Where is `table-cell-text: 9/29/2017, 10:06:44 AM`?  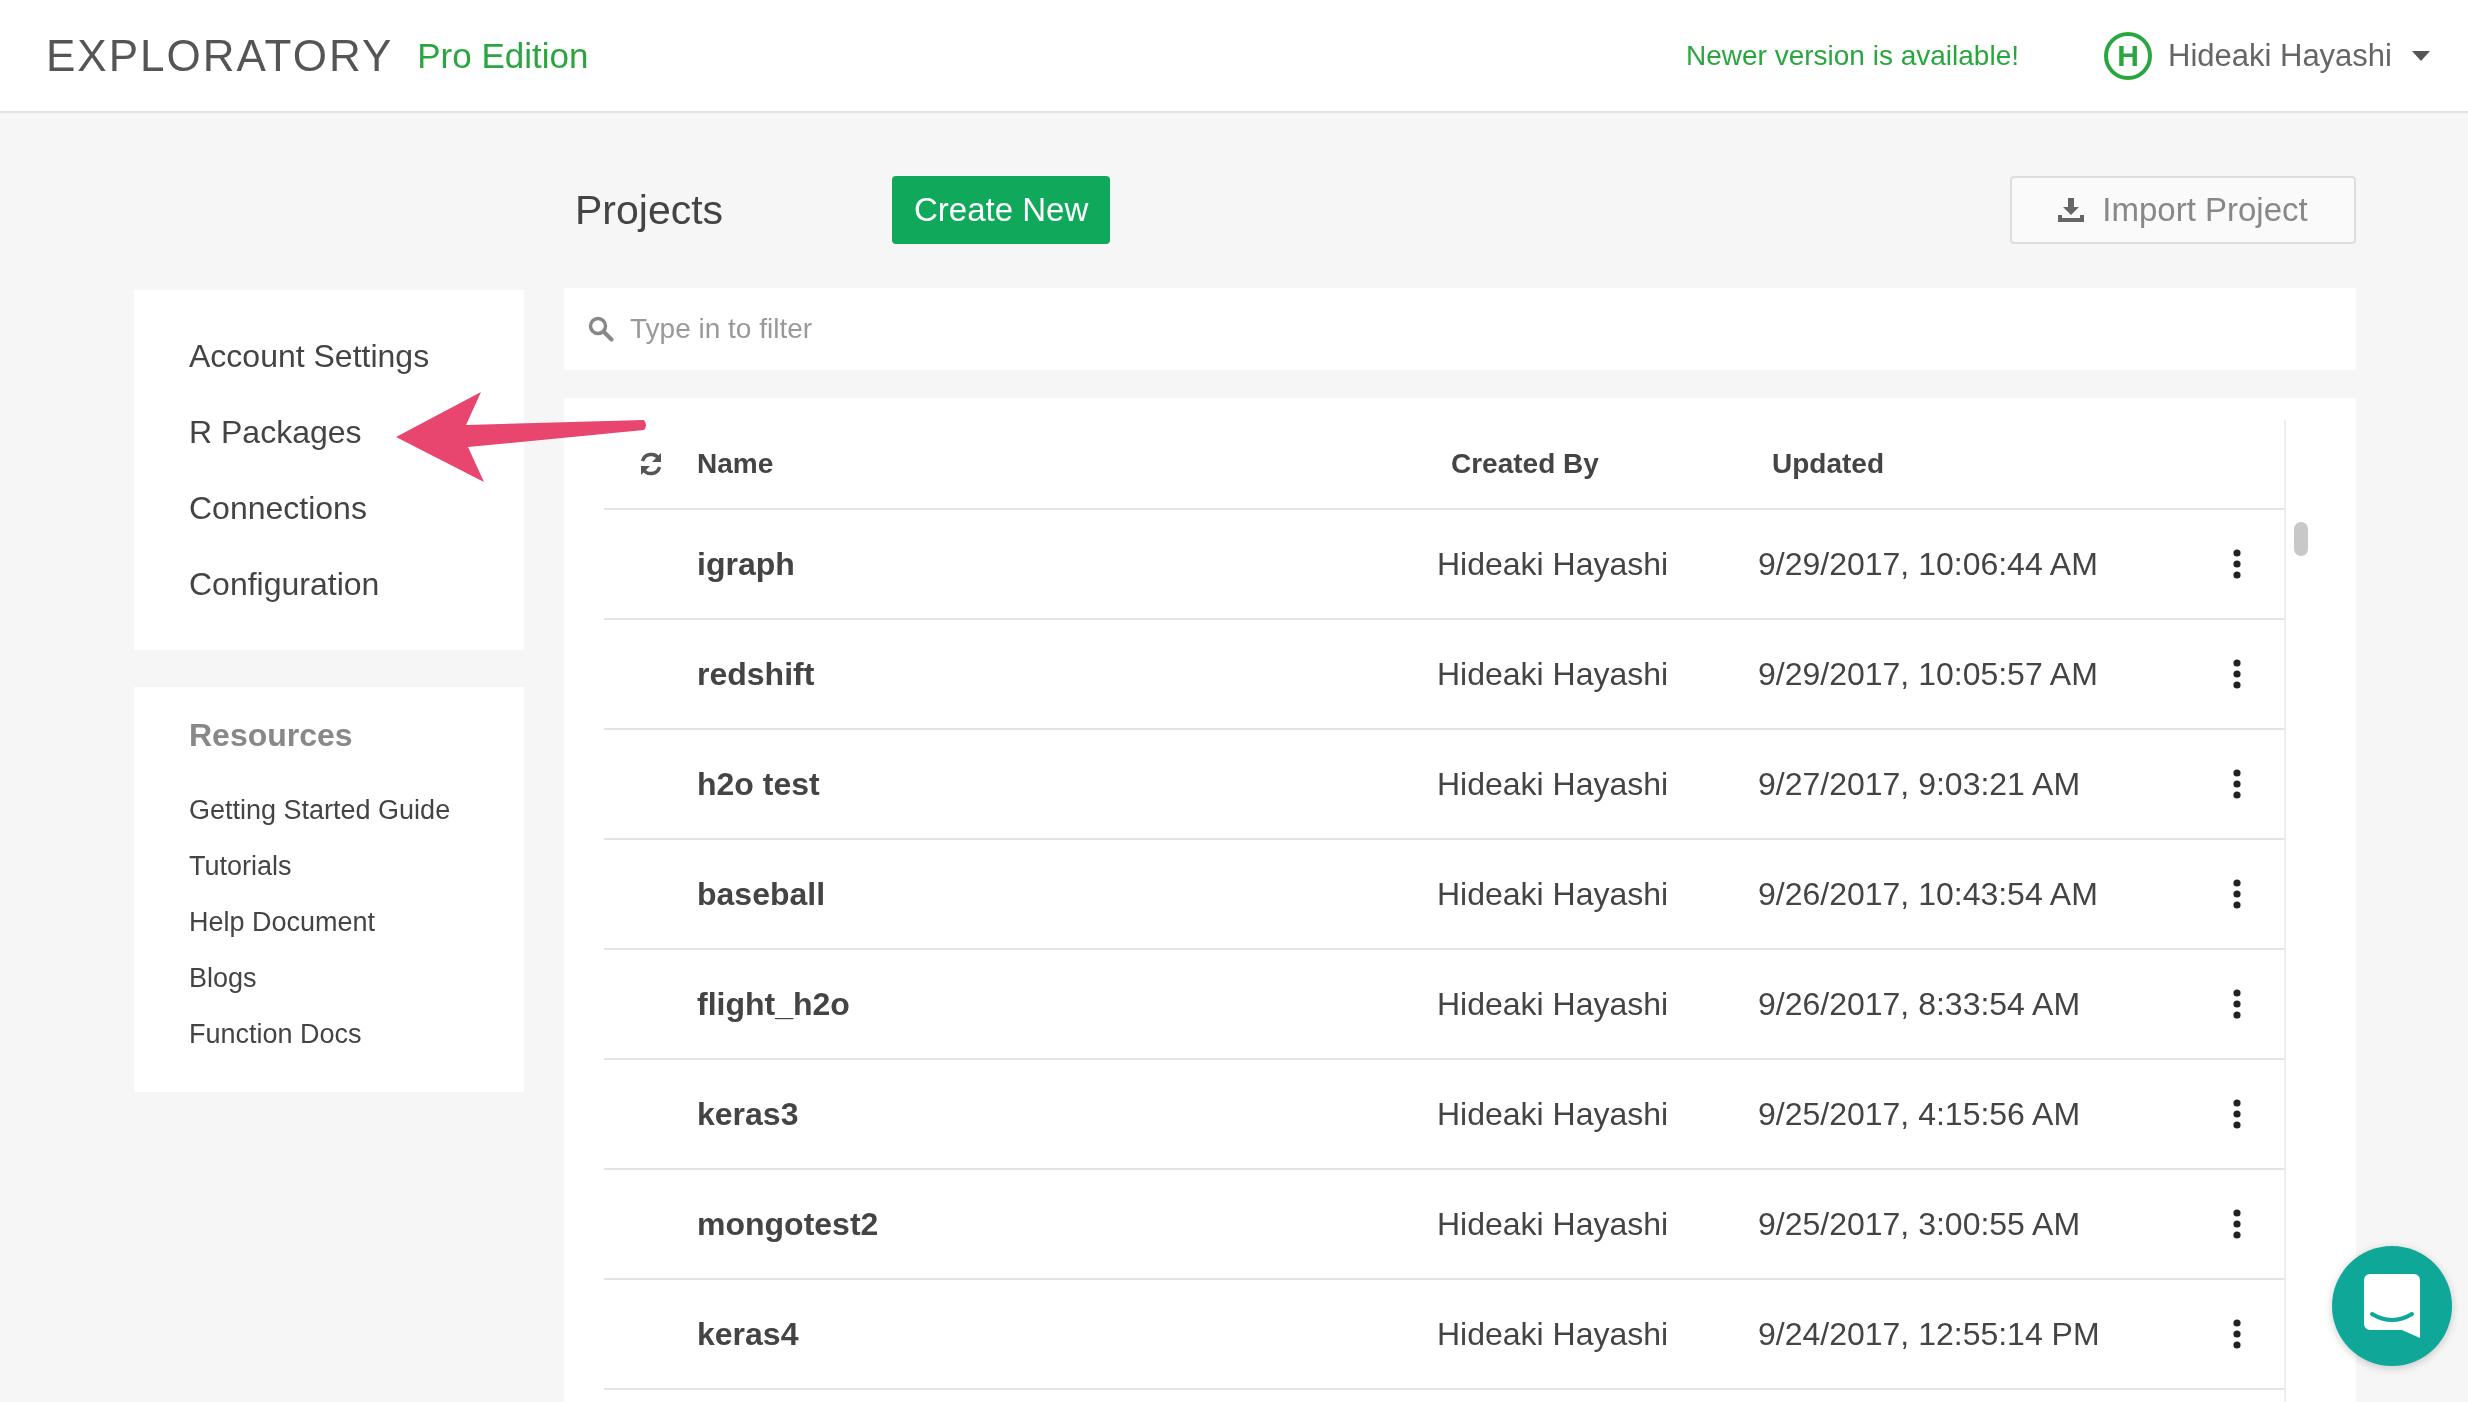
table-cell-text: 9/29/2017, 10:06:44 AM is located at coordinates (1928, 564).